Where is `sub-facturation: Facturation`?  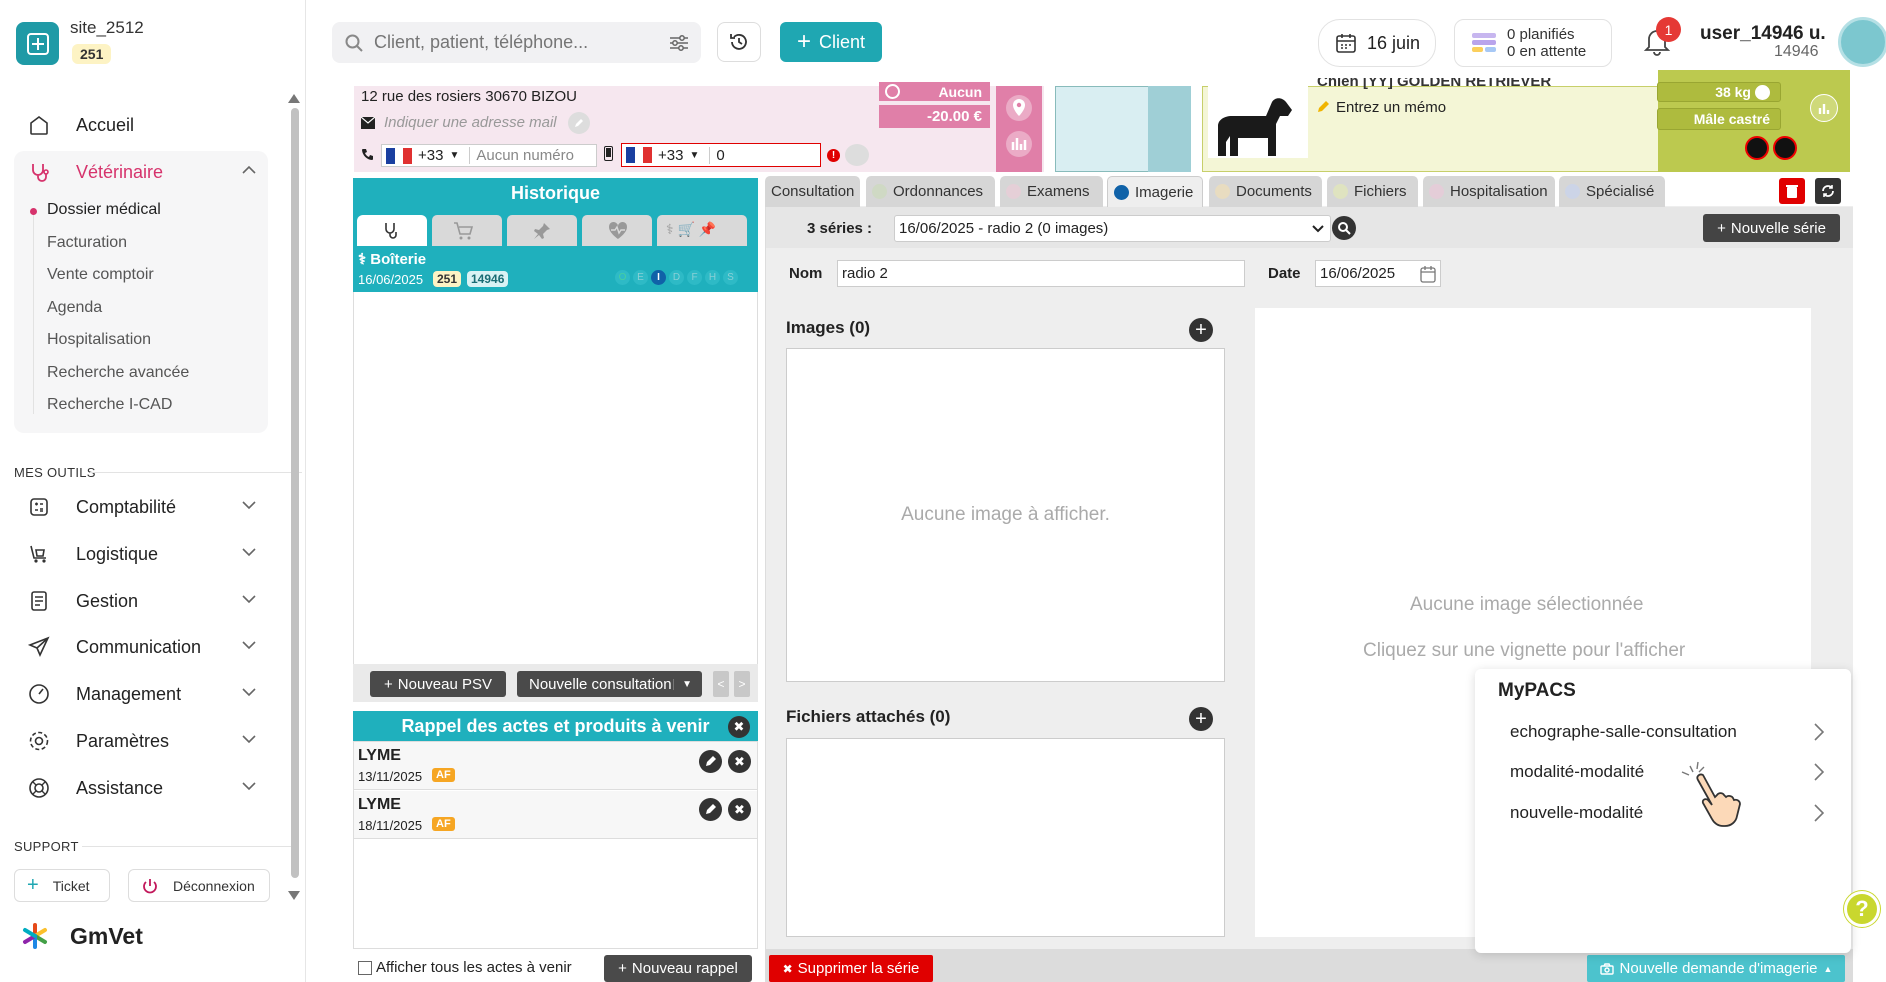 sub-facturation: Facturation is located at coordinates (87, 243).